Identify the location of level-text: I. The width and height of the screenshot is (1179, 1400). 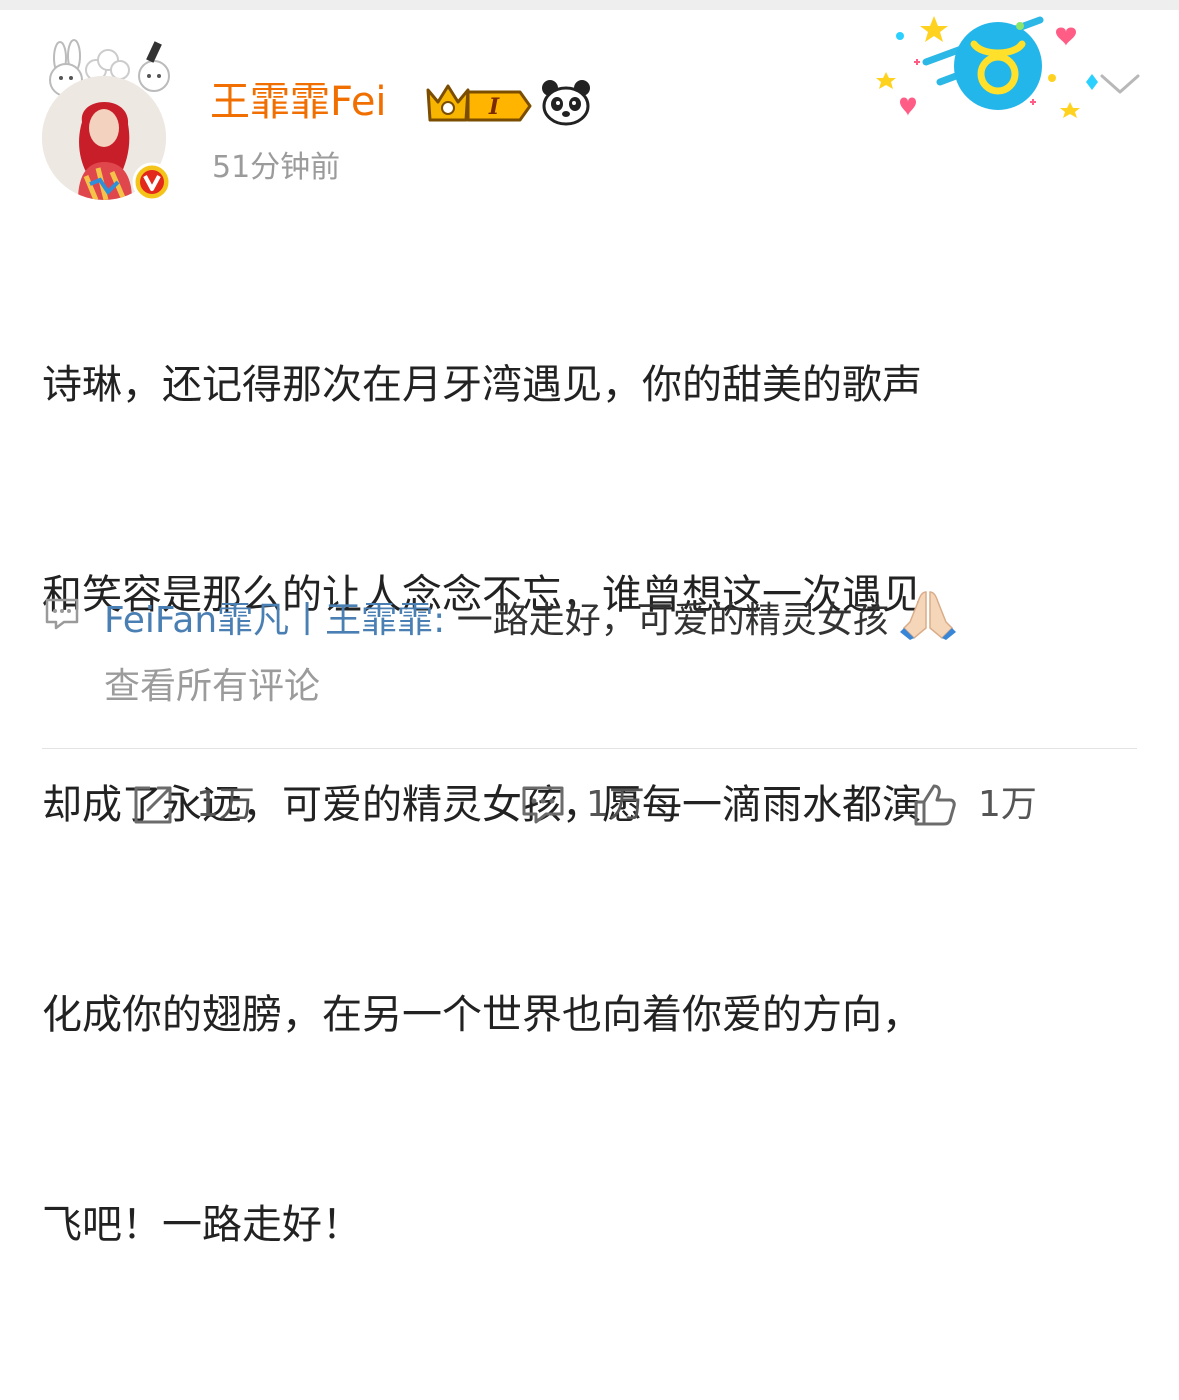
(494, 107).